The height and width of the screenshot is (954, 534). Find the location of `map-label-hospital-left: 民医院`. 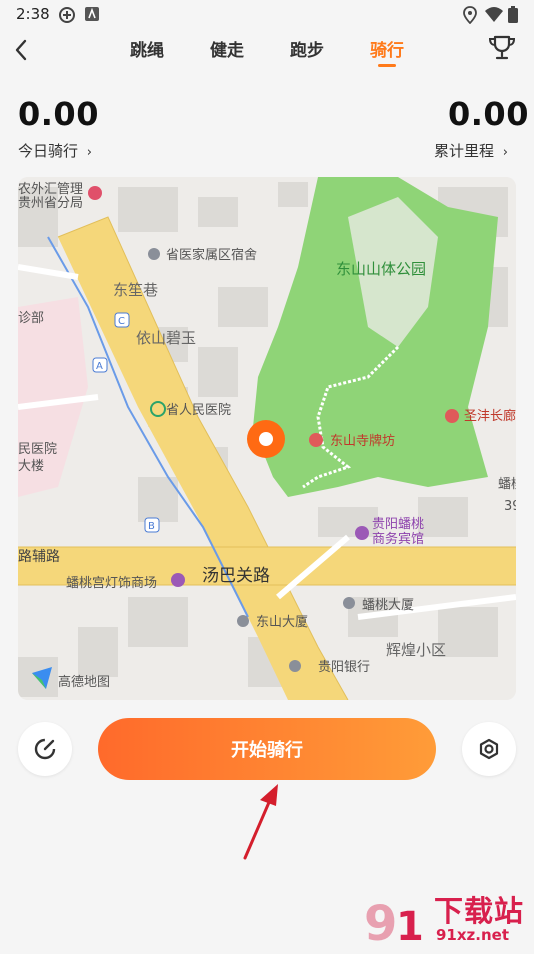

map-label-hospital-left: 民医院 is located at coordinates (37, 449).